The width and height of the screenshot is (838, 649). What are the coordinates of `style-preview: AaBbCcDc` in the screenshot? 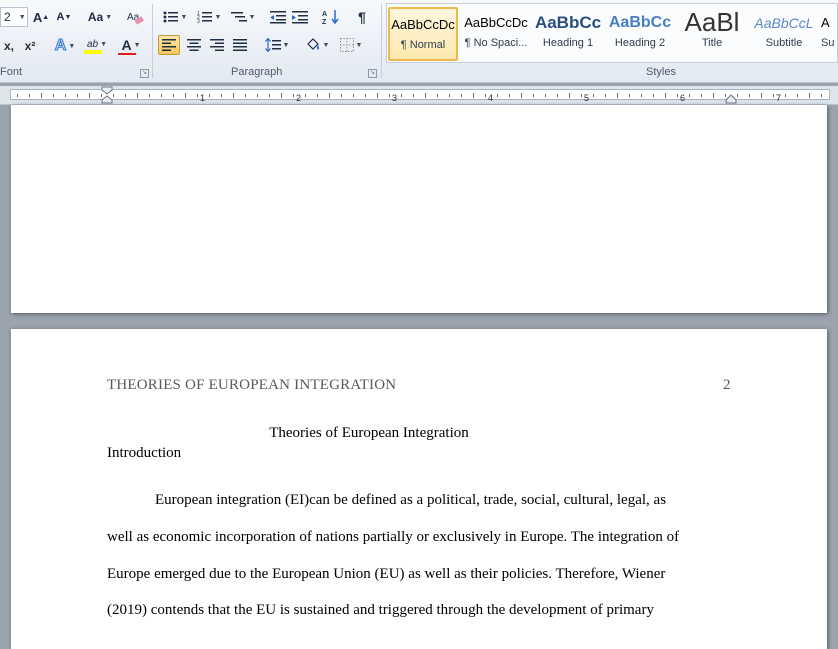 It's located at (423, 24).